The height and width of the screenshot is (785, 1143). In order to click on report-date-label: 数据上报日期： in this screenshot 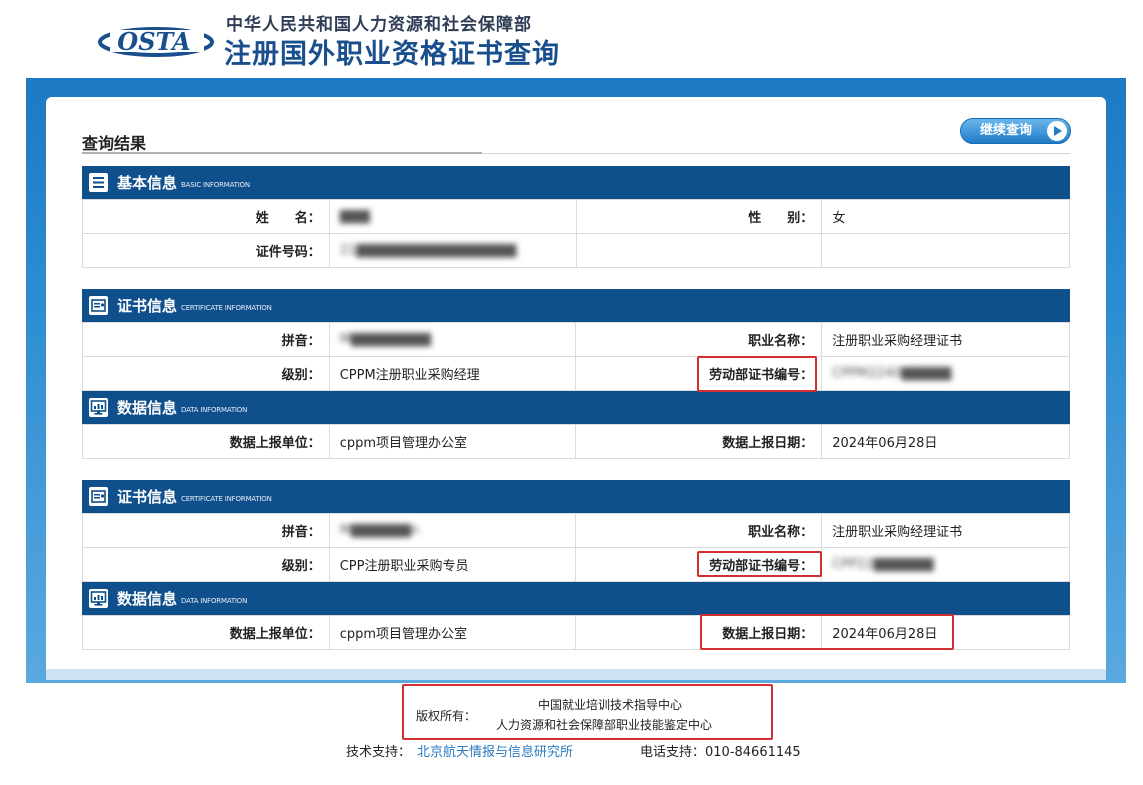, I will do `click(699, 441)`.